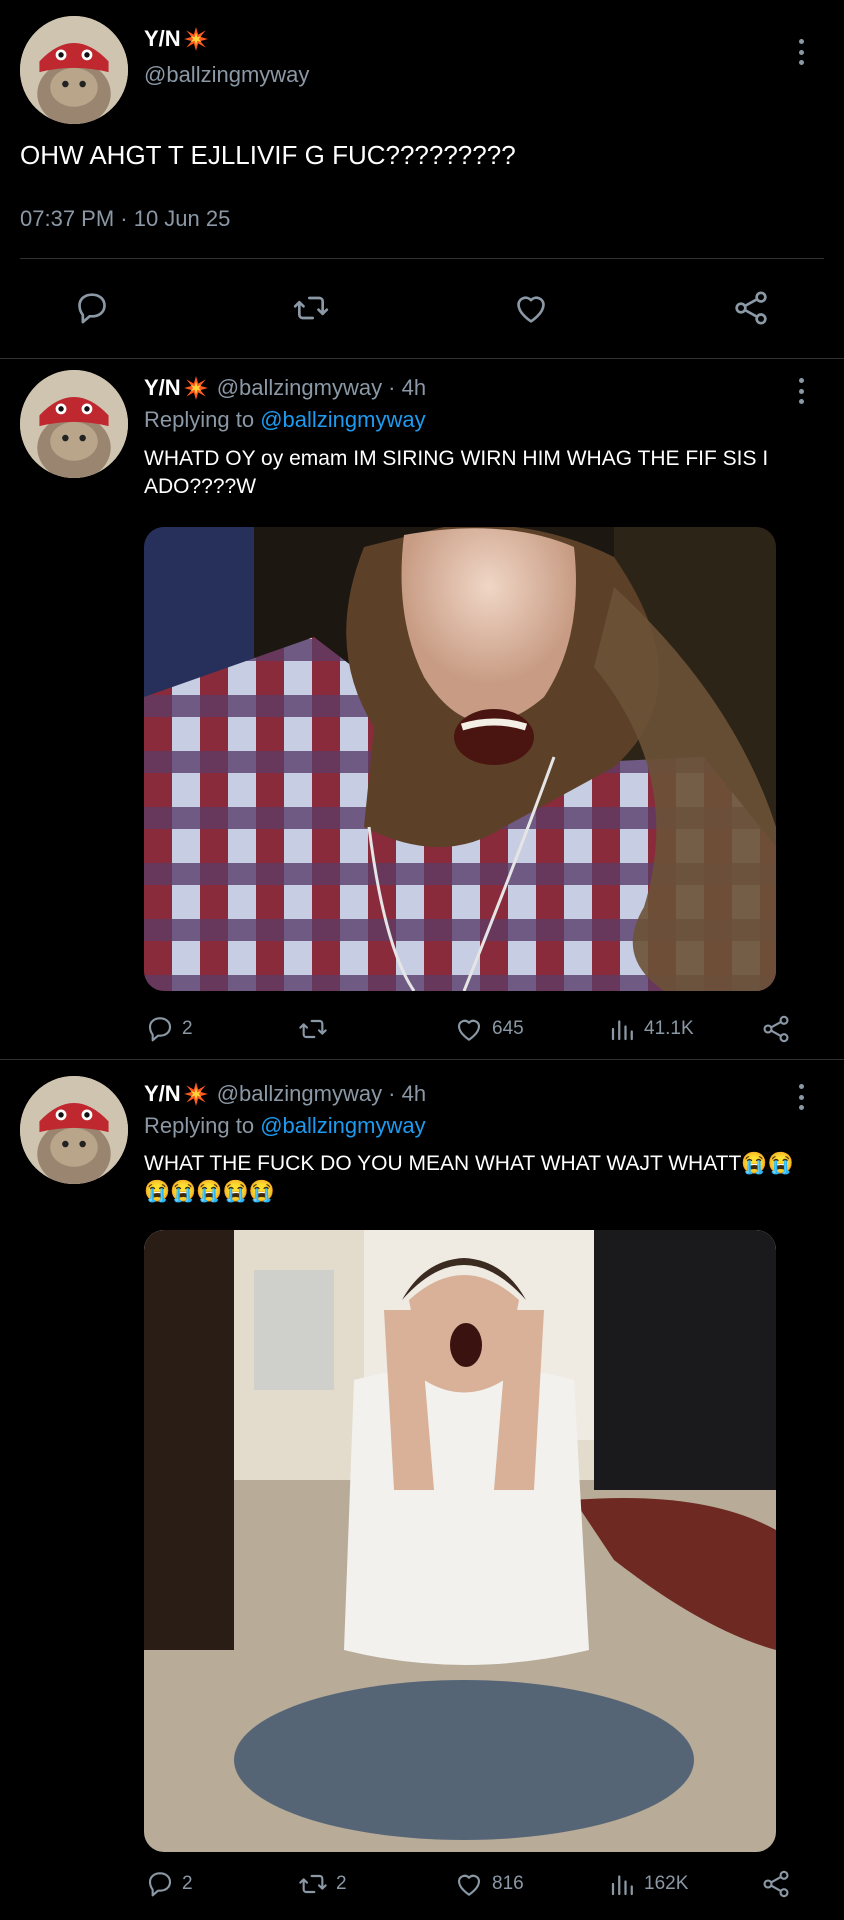 This screenshot has width=844, height=1920. I want to click on like-button, so click(531, 308).